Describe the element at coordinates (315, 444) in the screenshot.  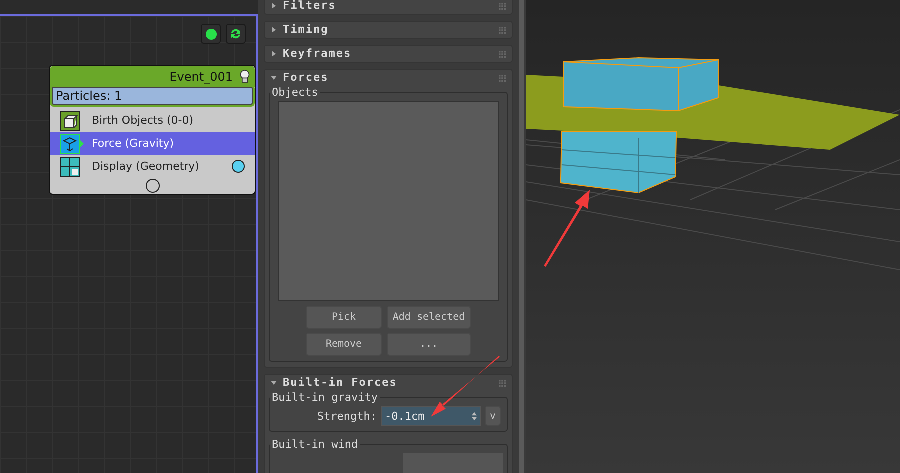
I see `group-title: Built-in wind` at that location.